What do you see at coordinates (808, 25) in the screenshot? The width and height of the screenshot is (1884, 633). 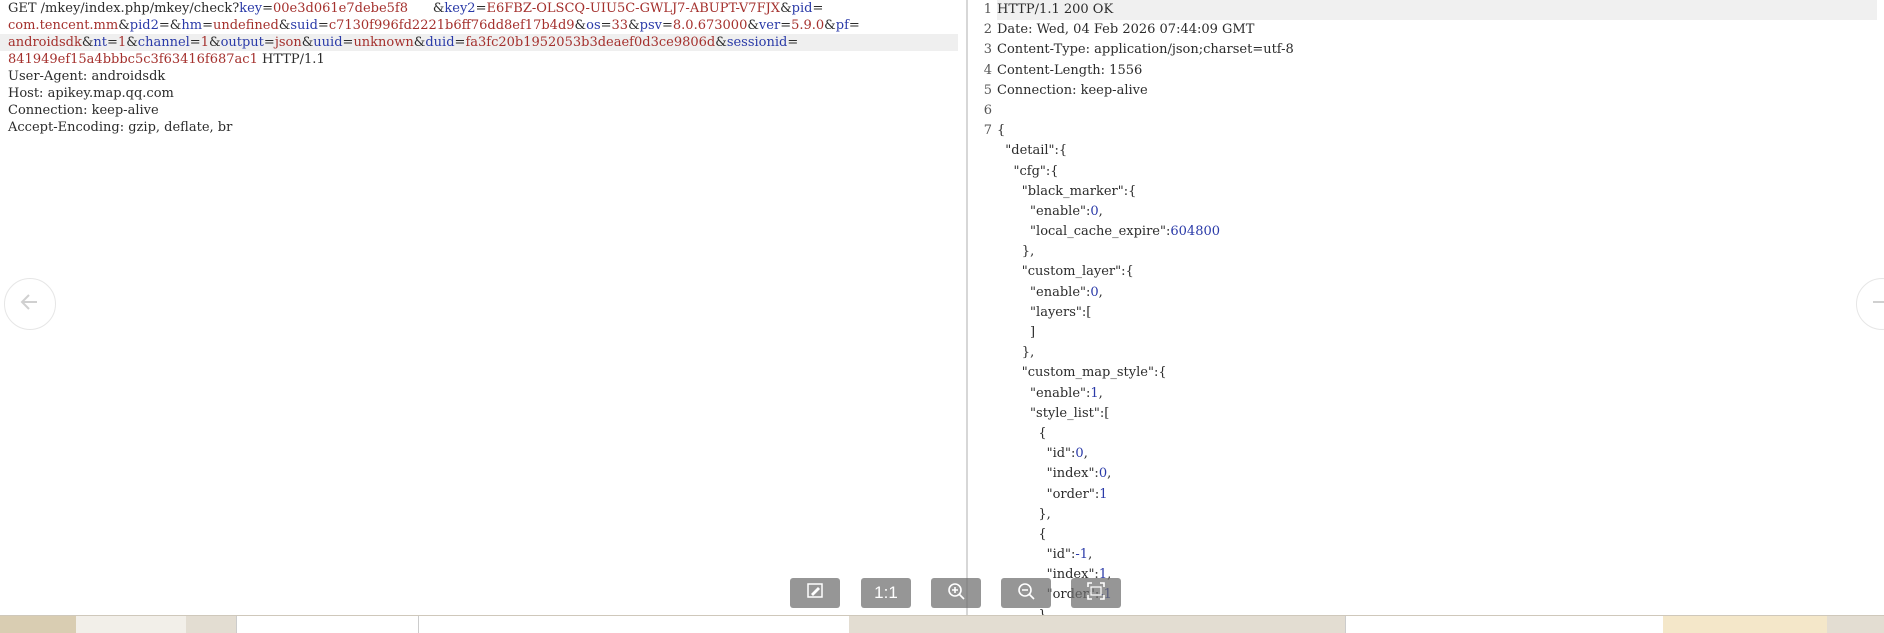 I see `param-value: 5.9.0` at bounding box center [808, 25].